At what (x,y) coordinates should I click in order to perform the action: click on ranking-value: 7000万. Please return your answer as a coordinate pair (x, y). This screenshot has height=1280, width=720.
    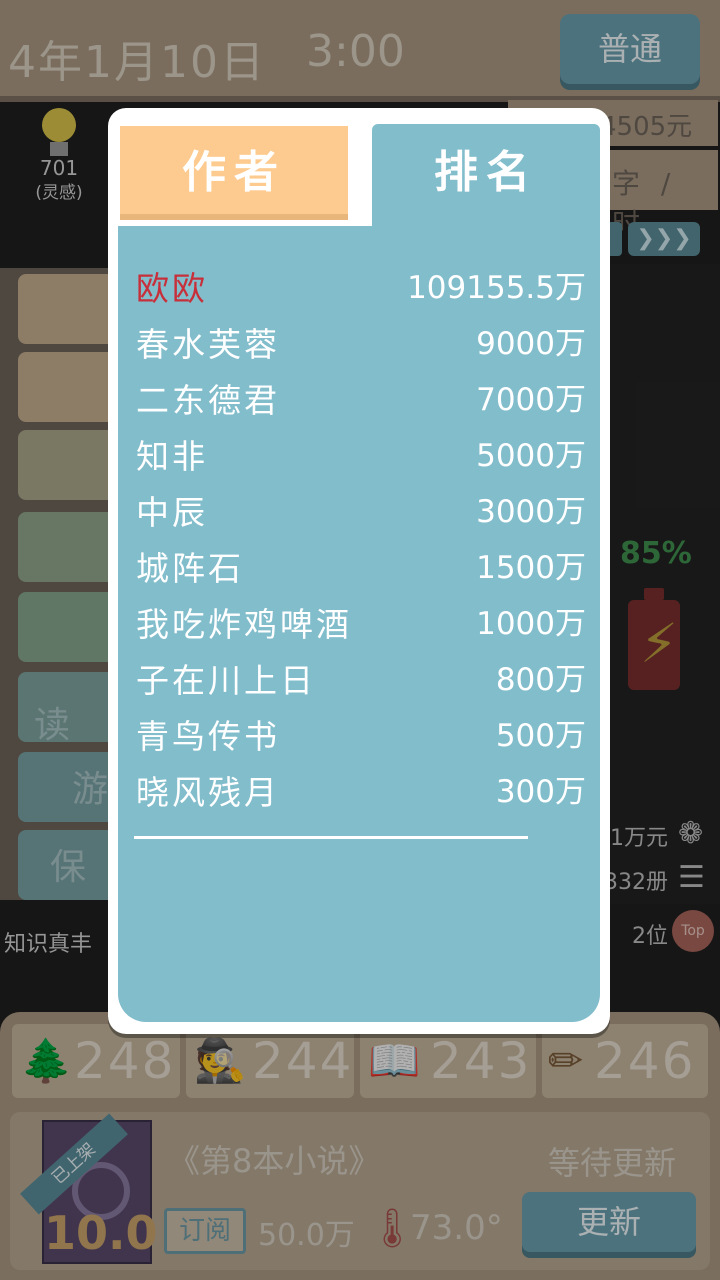
    Looking at the image, I should click on (531, 400).